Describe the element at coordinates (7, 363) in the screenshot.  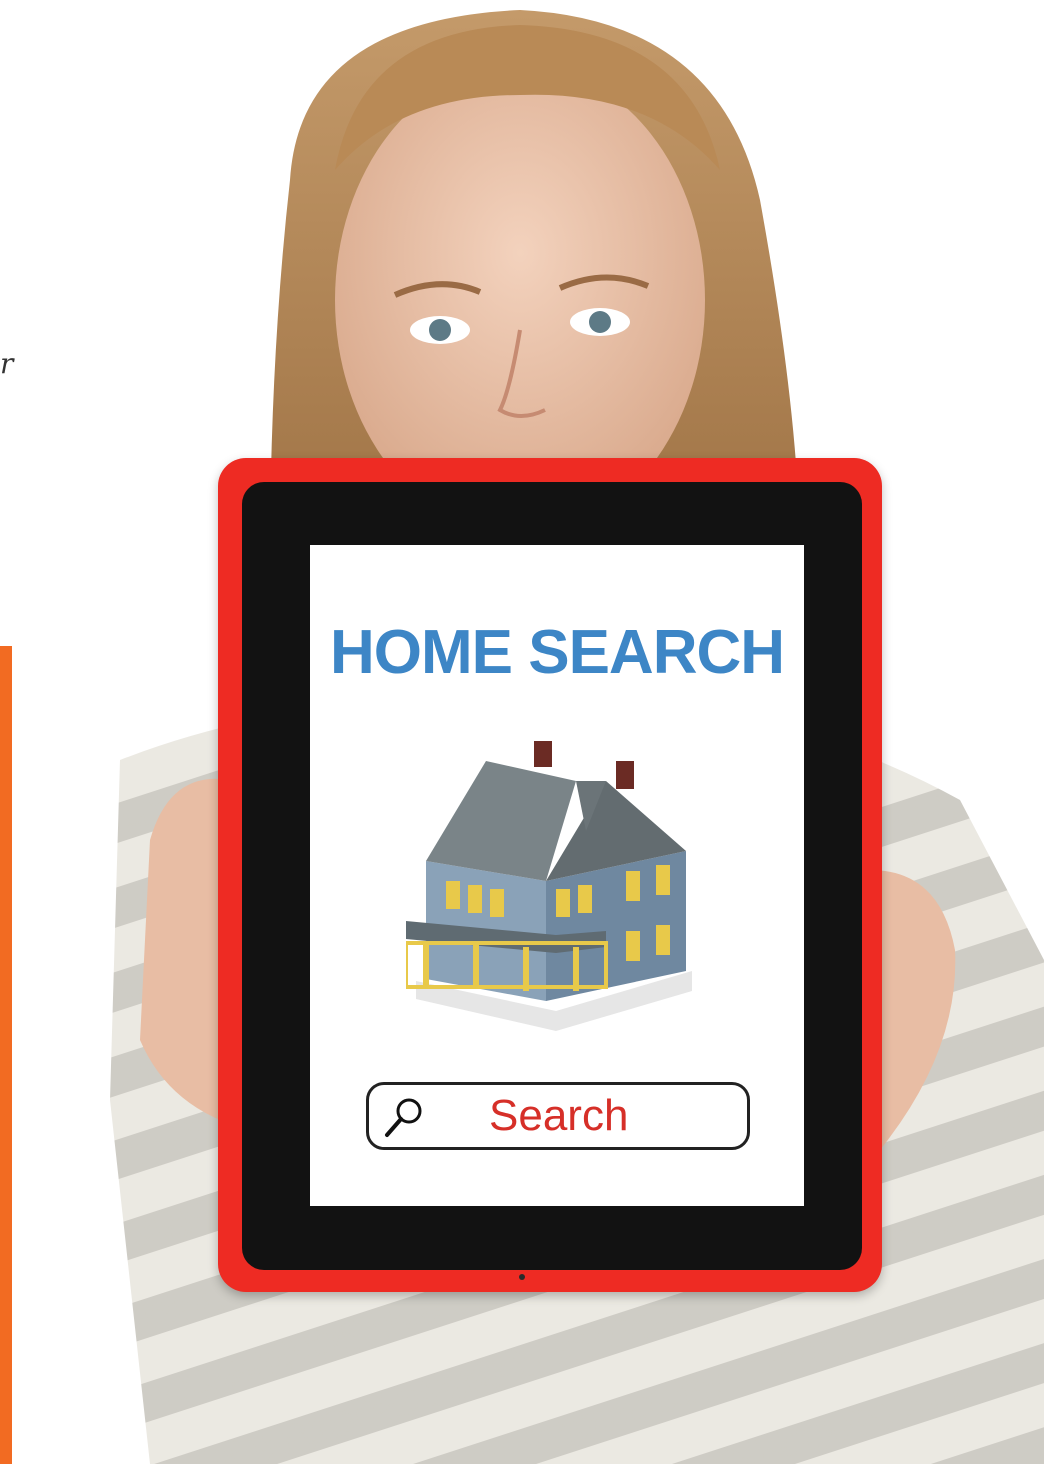
I see `stray-text: r` at that location.